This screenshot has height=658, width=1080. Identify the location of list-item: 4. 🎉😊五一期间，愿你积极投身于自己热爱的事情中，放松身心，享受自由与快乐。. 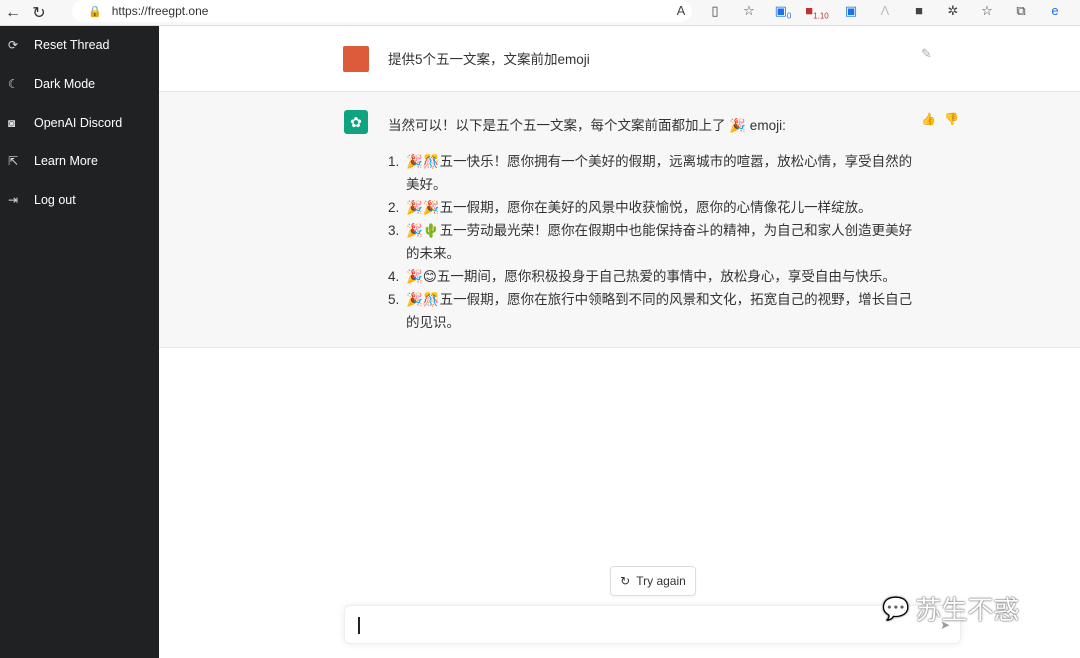
(653, 276).